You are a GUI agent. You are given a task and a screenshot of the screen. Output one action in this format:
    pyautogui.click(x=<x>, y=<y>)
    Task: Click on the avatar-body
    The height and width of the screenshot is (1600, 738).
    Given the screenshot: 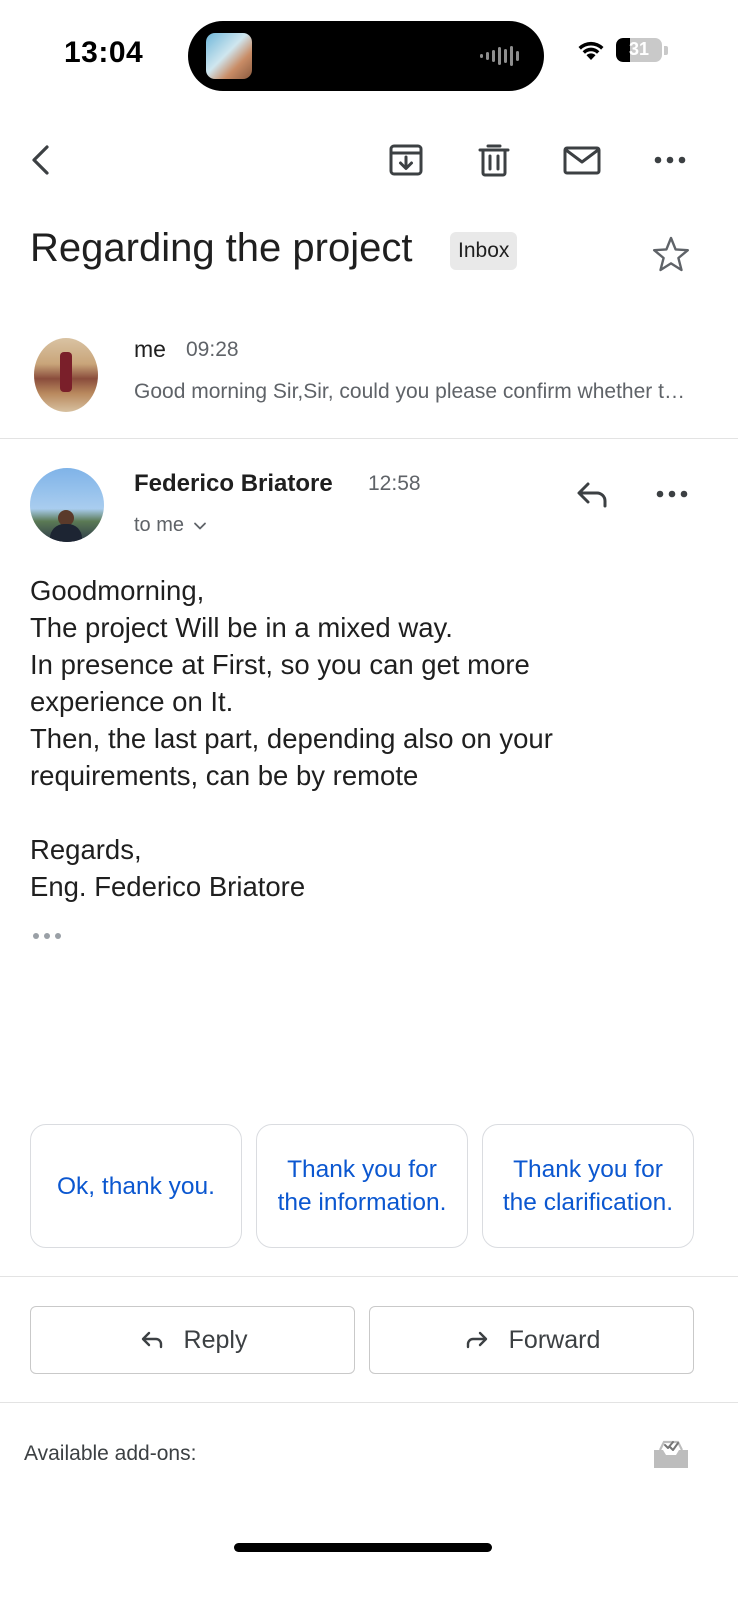 What is the action you would take?
    pyautogui.click(x=66, y=533)
    